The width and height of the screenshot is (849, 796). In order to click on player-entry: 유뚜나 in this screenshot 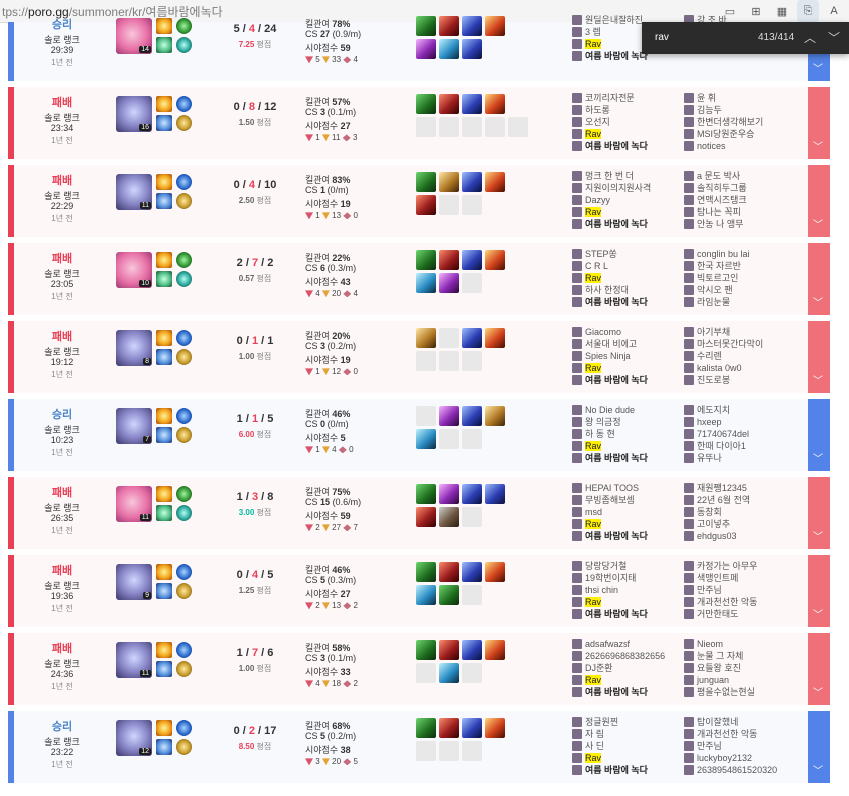, I will do `click(739, 458)`.